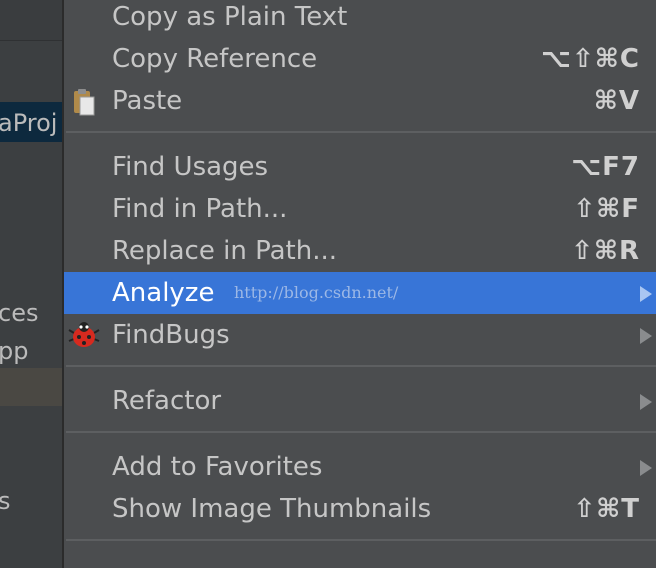 Image resolution: width=656 pixels, height=568 pixels. I want to click on menu-item-find-usages: Find Usages ⌥F7, so click(360, 167).